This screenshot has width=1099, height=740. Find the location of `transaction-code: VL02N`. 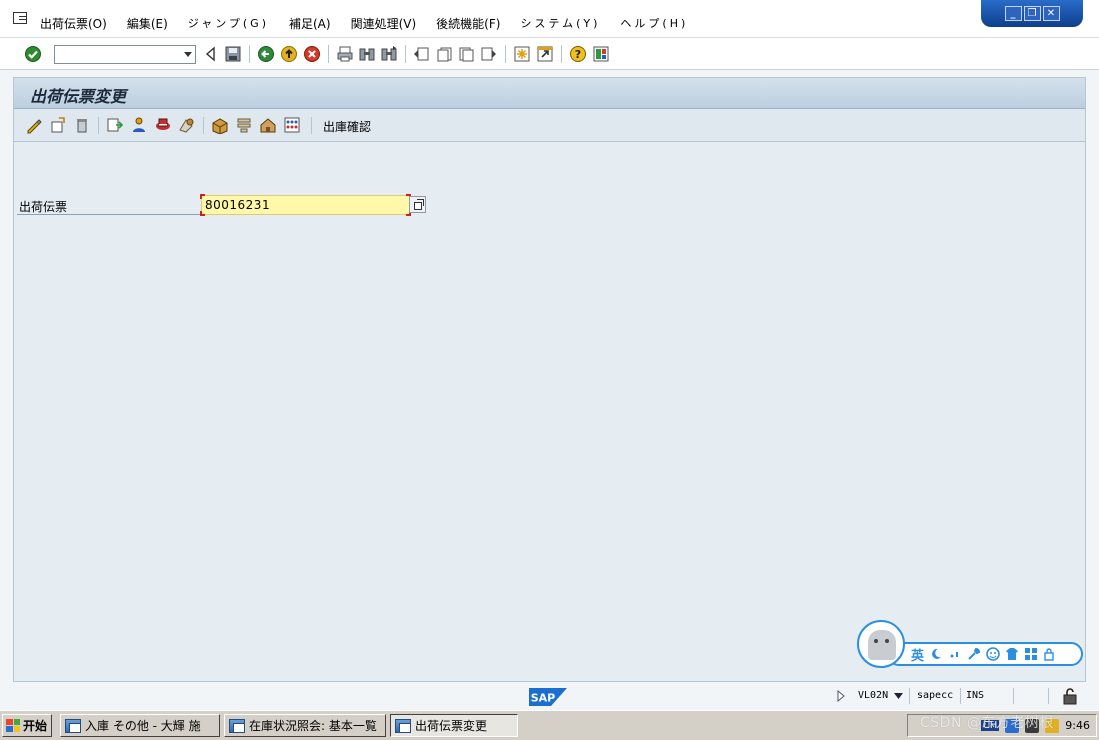

transaction-code: VL02N is located at coordinates (873, 695).